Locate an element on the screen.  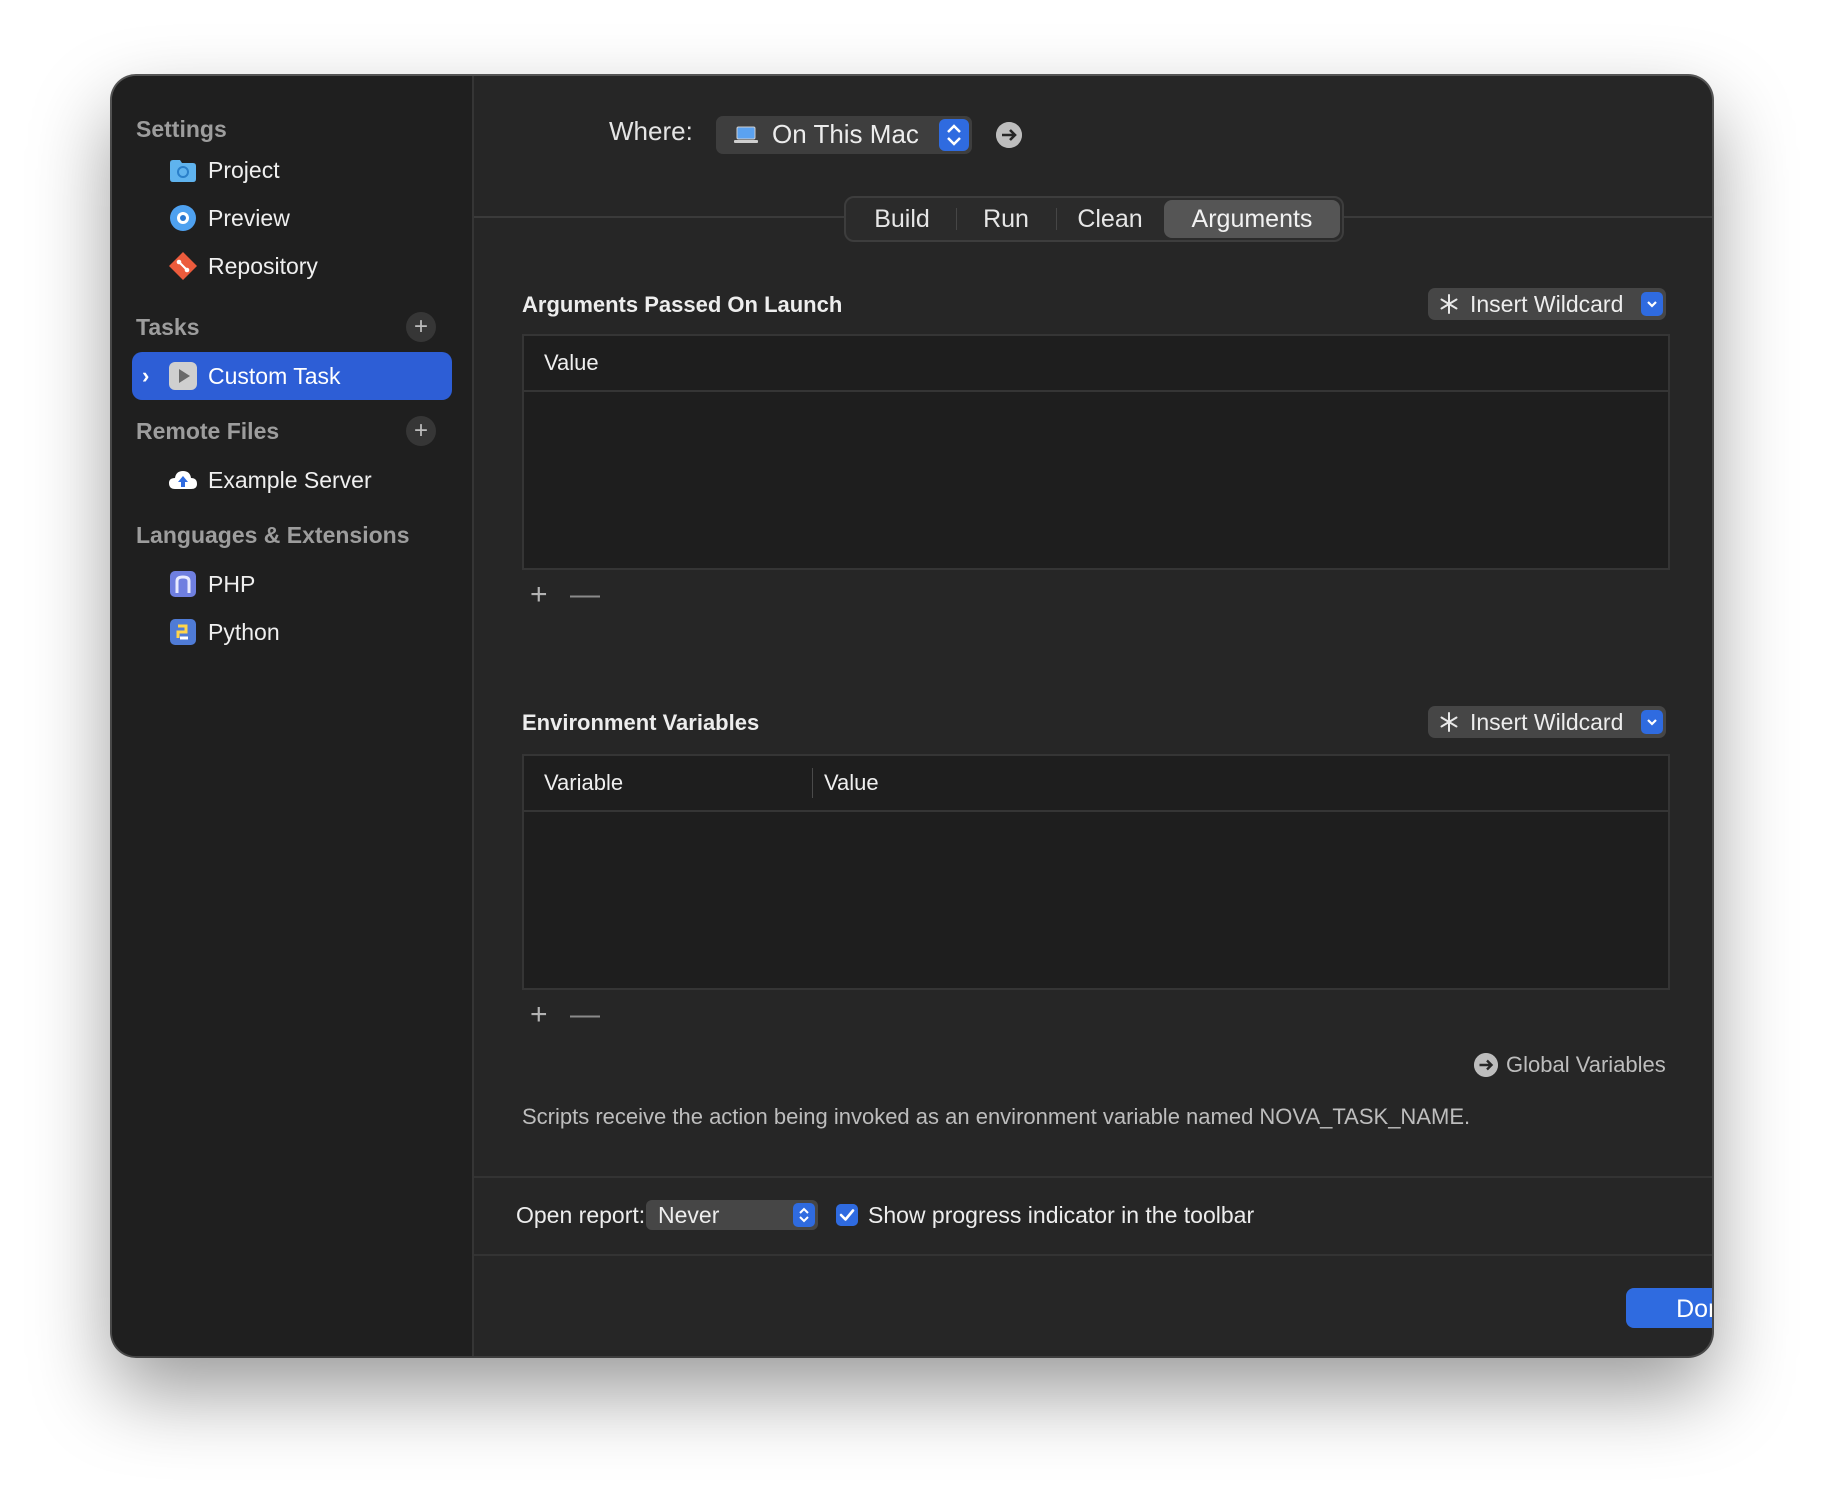
git-repository-icon is located at coordinates (183, 266).